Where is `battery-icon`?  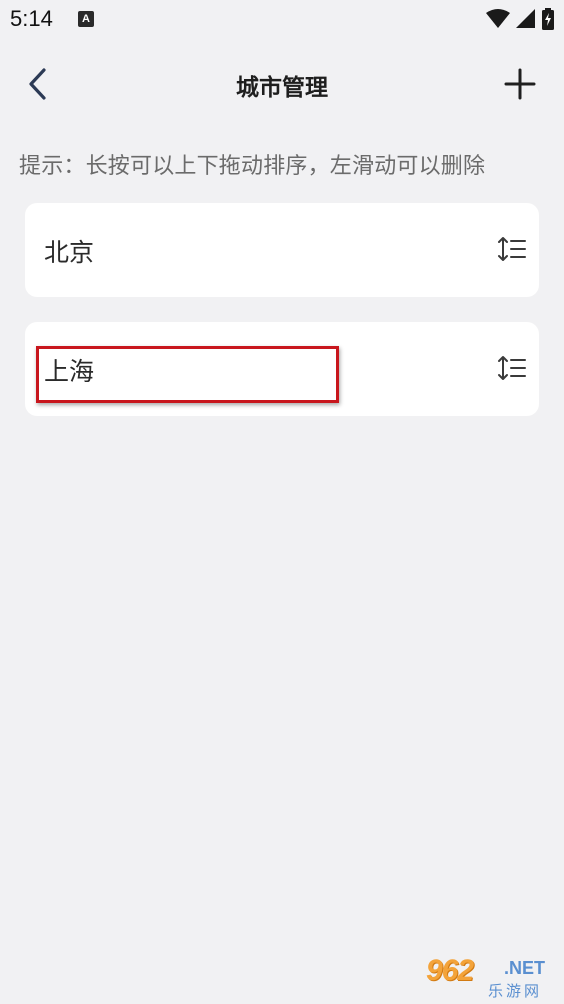
battery-icon is located at coordinates (548, 19).